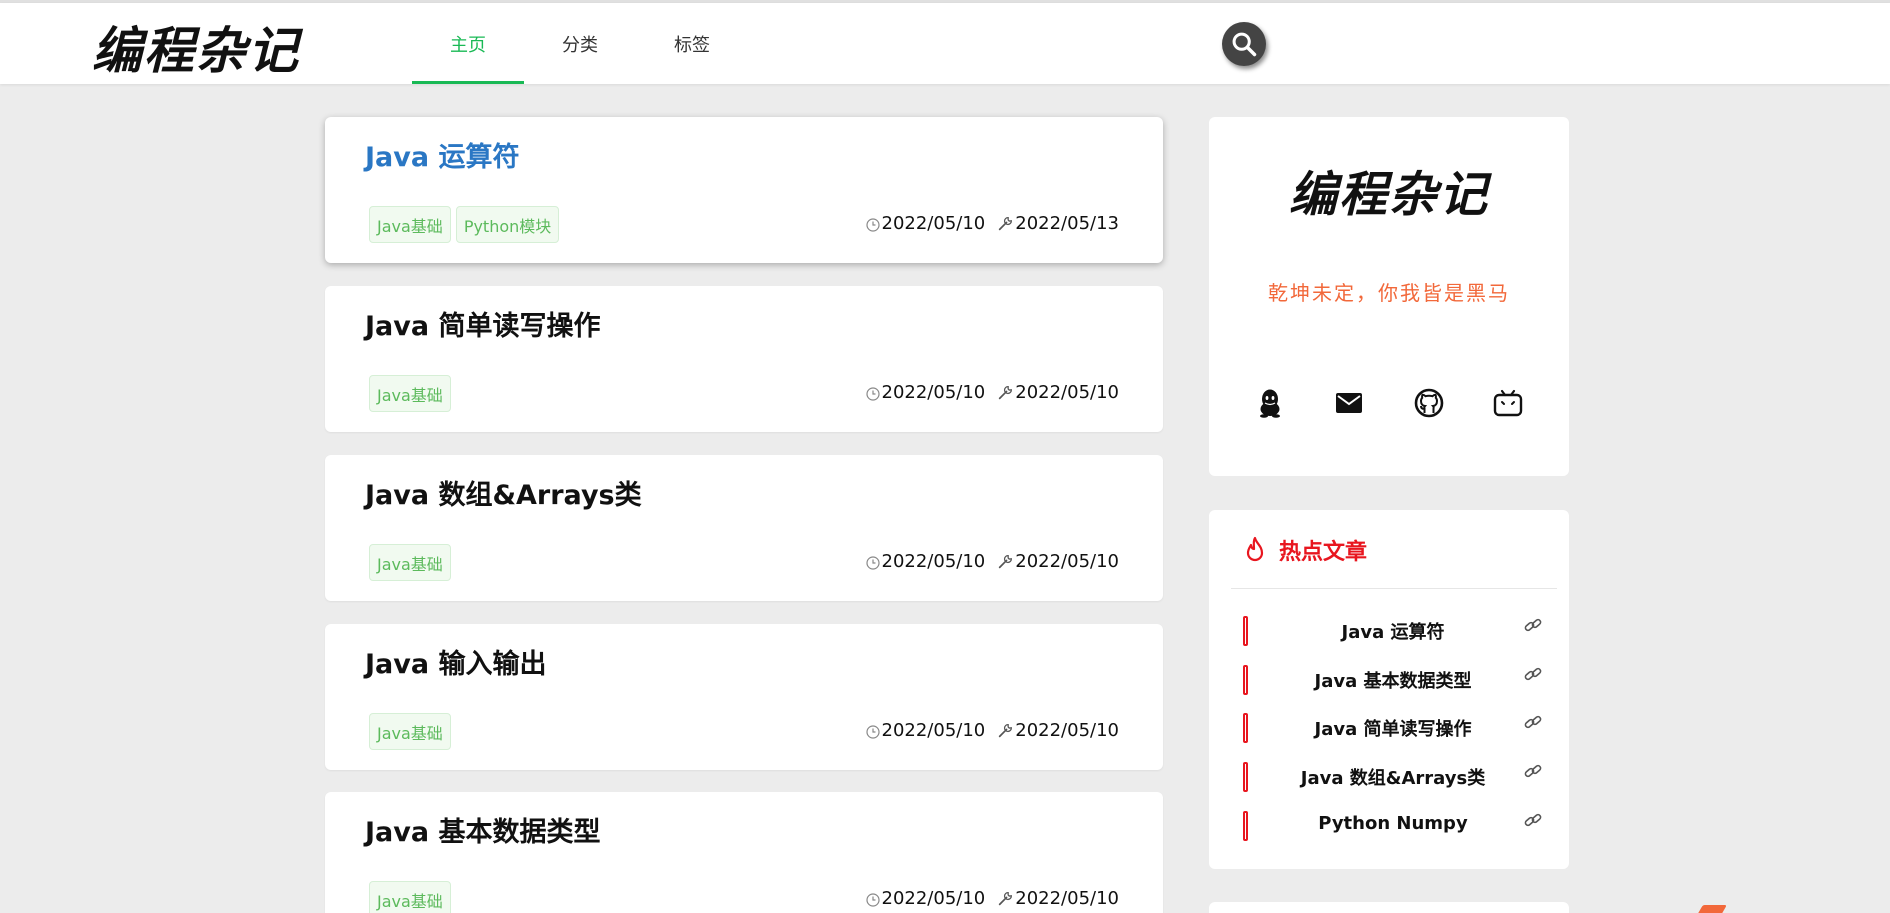 This screenshot has width=1890, height=913. I want to click on nav-home: 主页, so click(468, 43).